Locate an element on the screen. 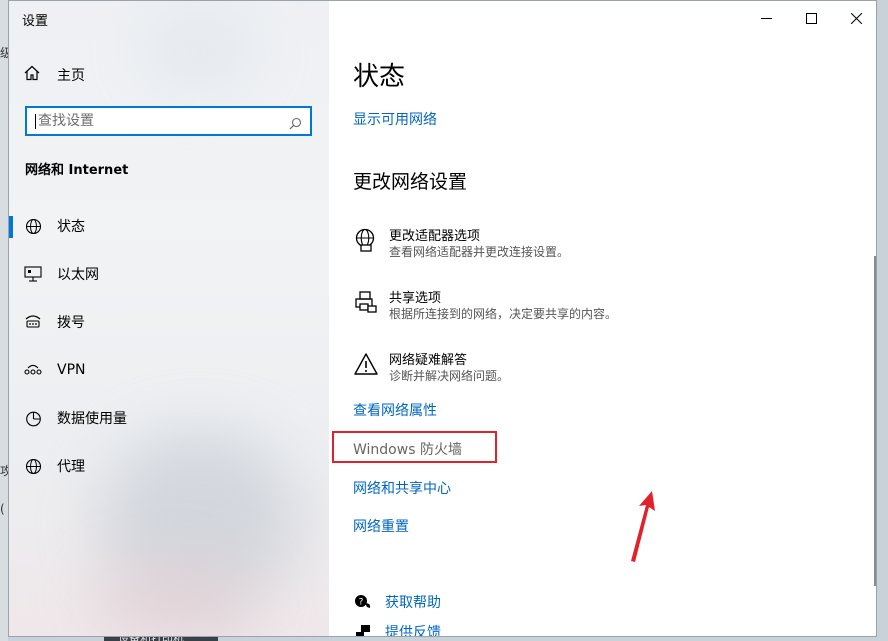 This screenshot has width=888, height=641. option-description: 根据所连接到的网络，决定要共享的内容。 is located at coordinates (503, 314).